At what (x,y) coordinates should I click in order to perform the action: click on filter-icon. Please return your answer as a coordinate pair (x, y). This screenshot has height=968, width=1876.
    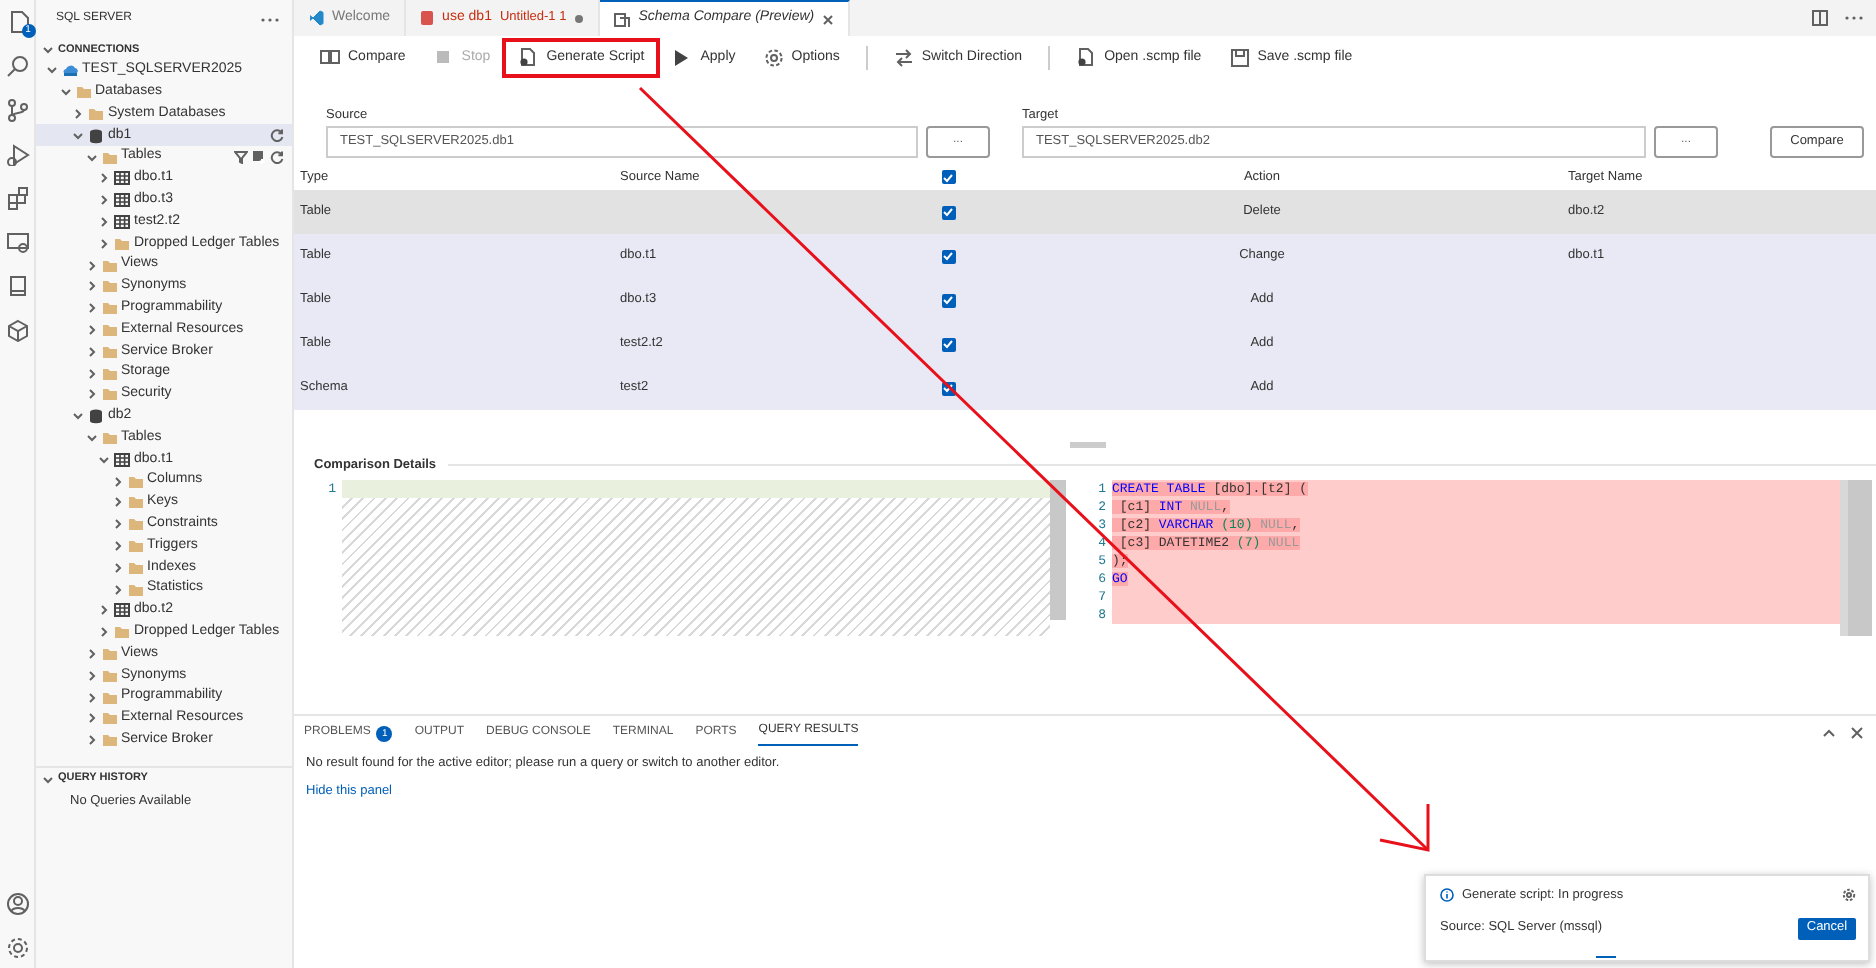
    Looking at the image, I should click on (241, 157).